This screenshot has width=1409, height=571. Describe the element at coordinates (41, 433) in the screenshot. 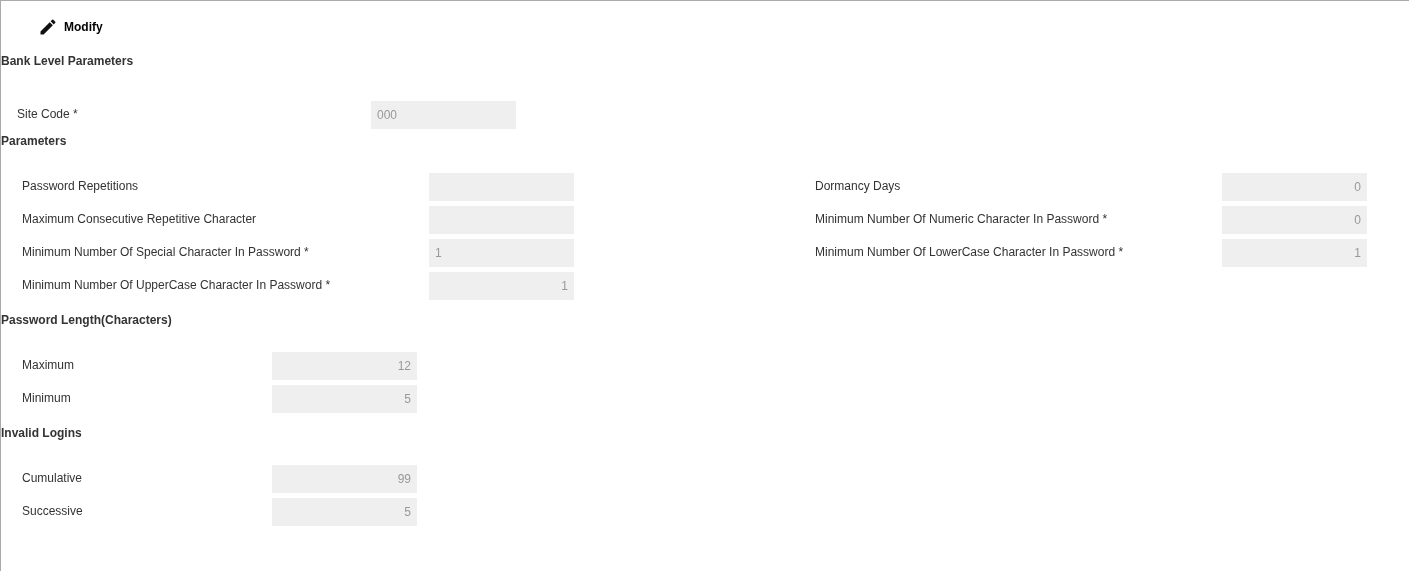

I see `section-title: Invalid Logins` at that location.